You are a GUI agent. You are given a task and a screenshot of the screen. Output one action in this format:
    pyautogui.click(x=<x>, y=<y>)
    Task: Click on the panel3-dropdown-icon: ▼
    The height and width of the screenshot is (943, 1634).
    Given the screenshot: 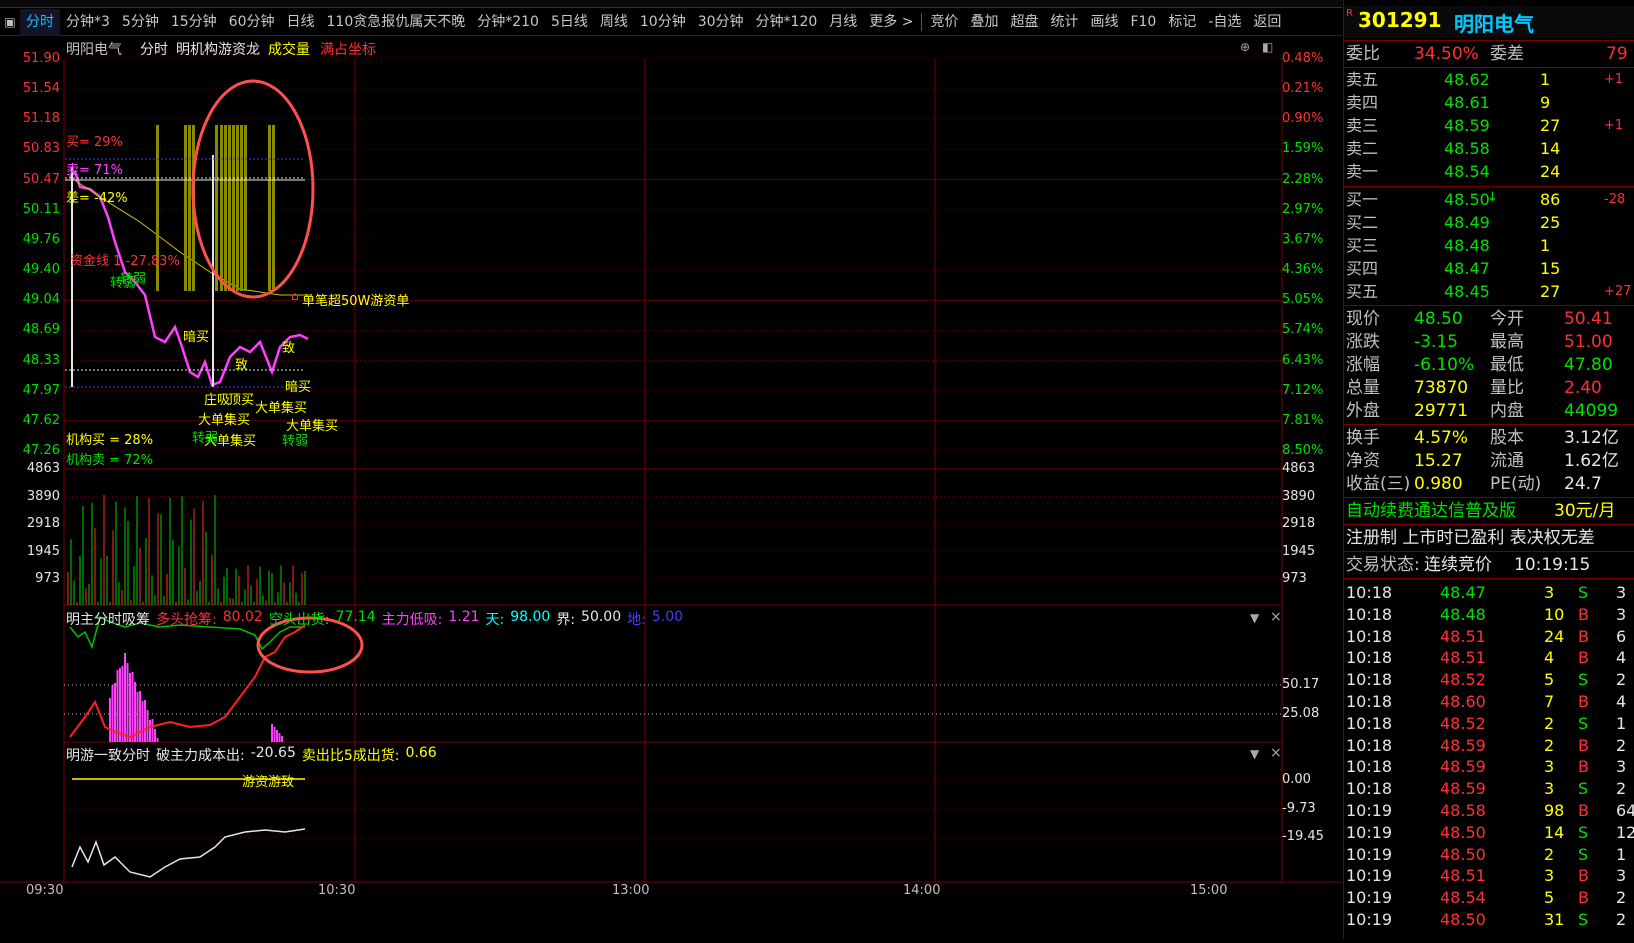 What is the action you would take?
    pyautogui.click(x=1254, y=754)
    